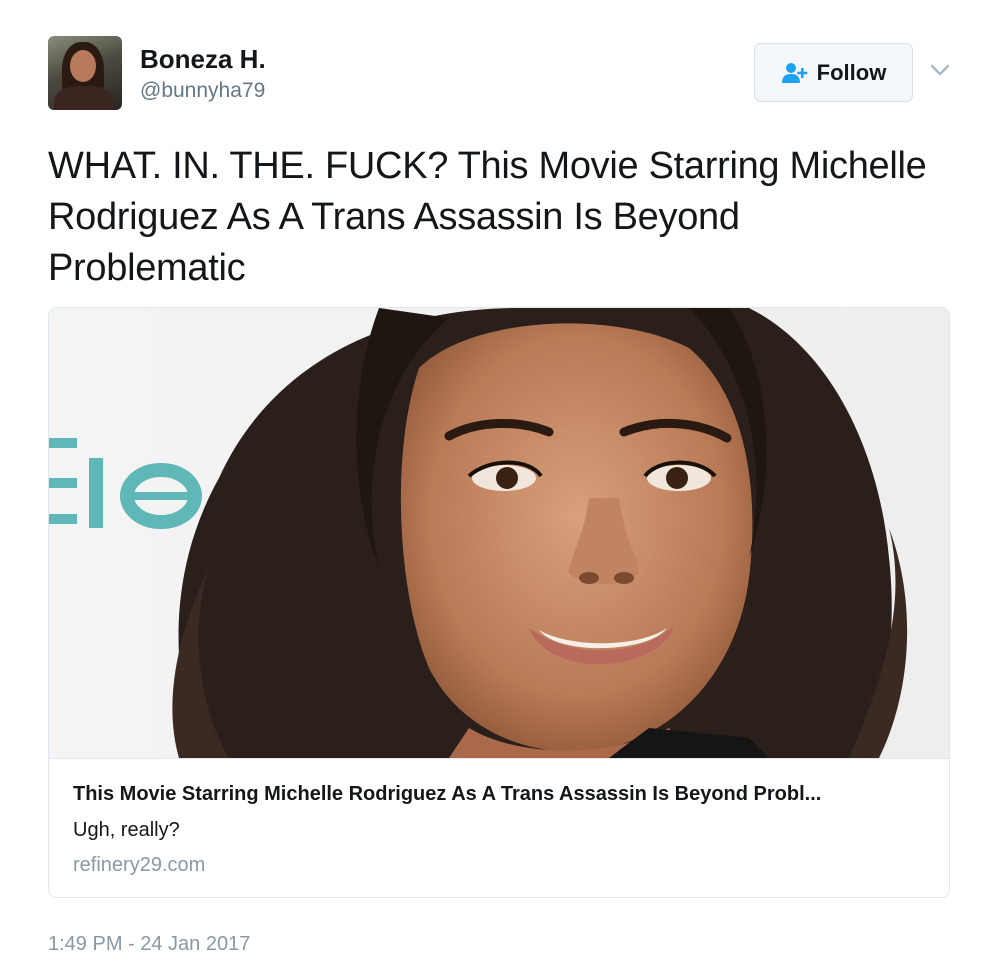  I want to click on card-description: Ugh, really?, so click(126, 830).